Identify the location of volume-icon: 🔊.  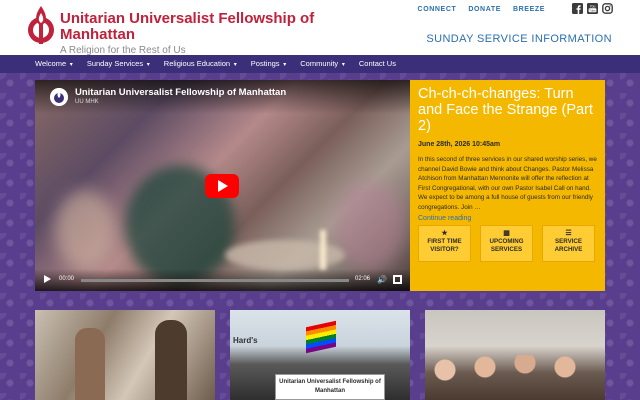
(382, 280).